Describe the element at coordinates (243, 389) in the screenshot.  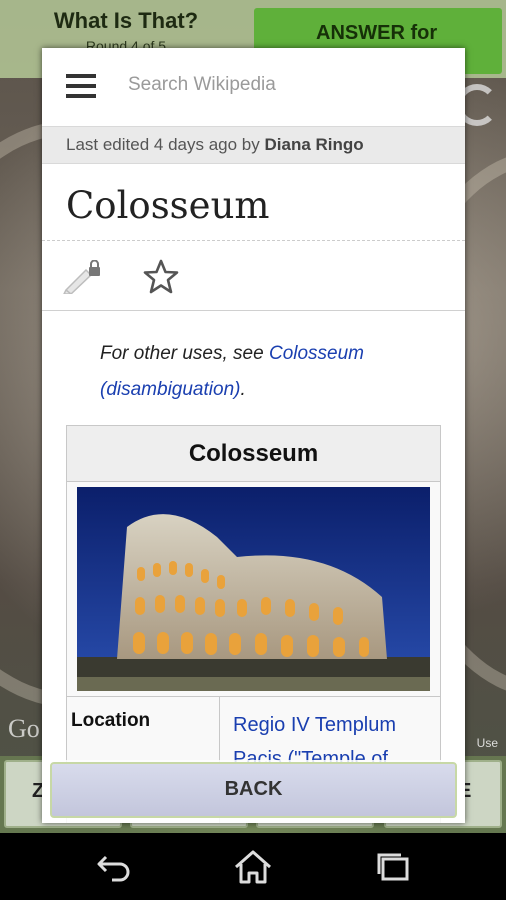
I see `hatnote-suffix: .` at that location.